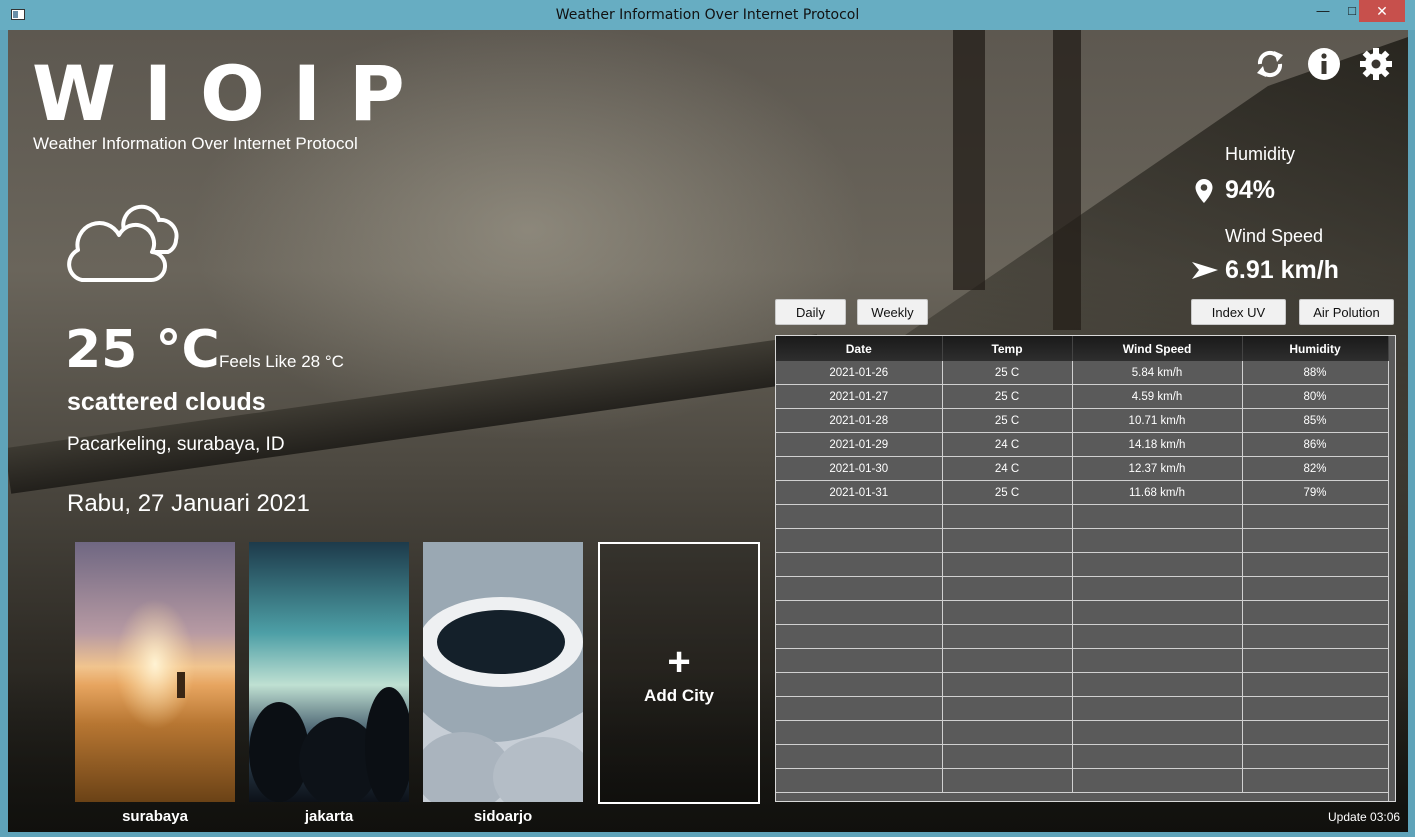  What do you see at coordinates (1315, 492) in the screenshot?
I see `cell-humidity: 79%` at bounding box center [1315, 492].